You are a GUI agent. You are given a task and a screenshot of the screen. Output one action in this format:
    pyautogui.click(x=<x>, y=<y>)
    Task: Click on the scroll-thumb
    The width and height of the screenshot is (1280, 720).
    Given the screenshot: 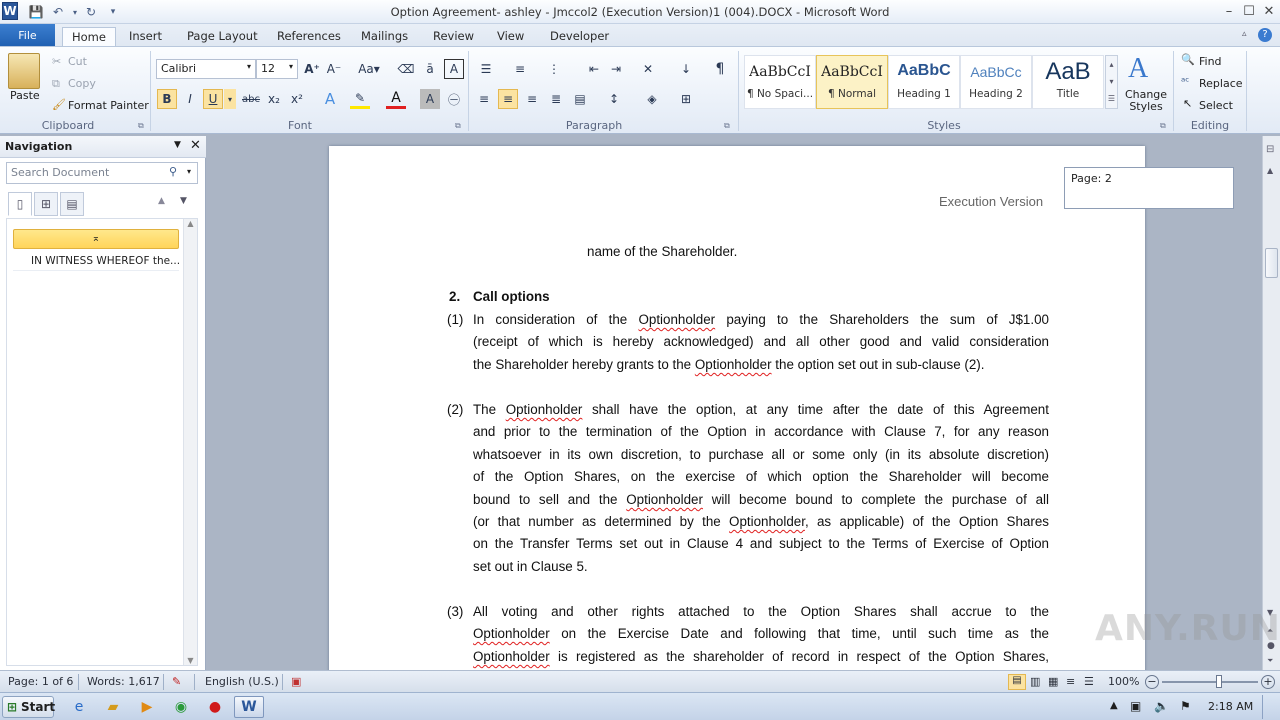 What is the action you would take?
    pyautogui.click(x=1271, y=263)
    